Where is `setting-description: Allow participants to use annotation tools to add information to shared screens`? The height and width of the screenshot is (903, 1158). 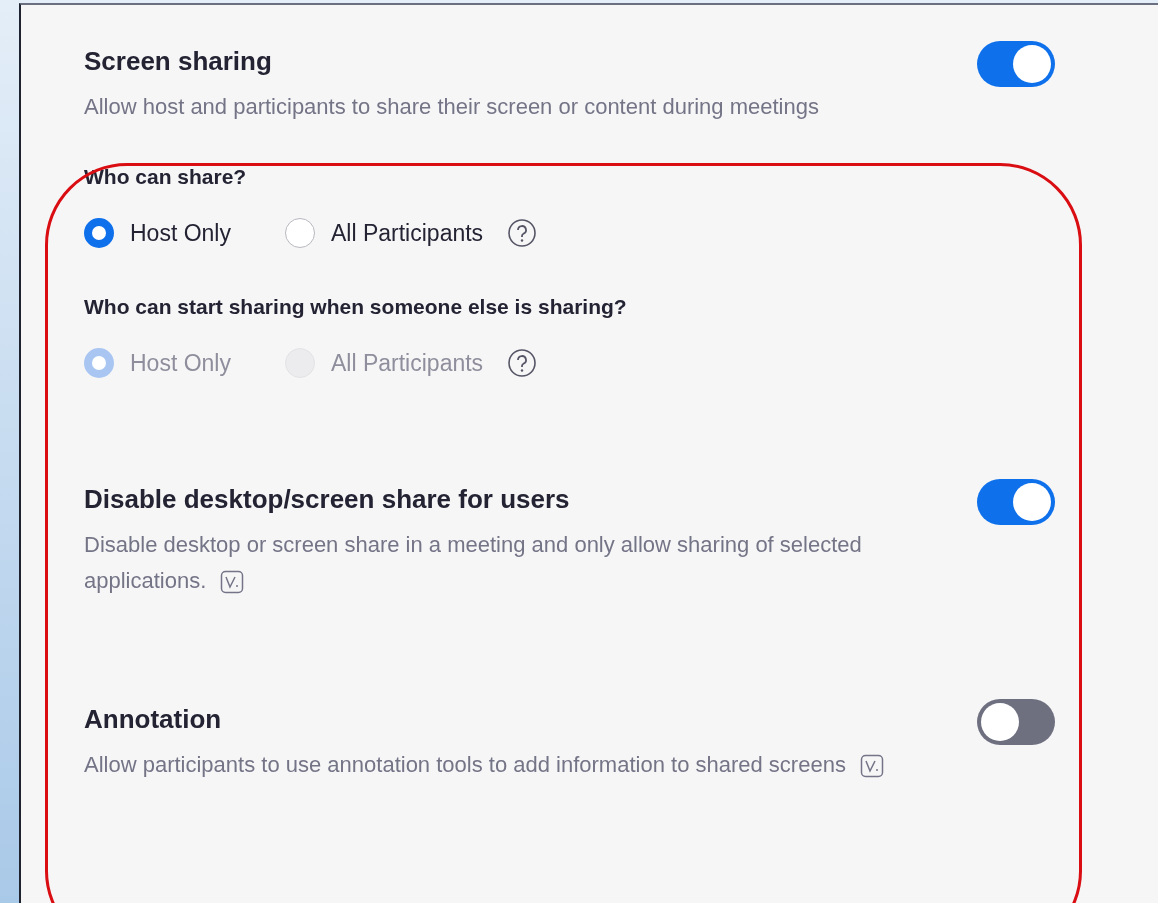 setting-description: Allow participants to use annotation tools to add information to shared screens is located at coordinates (484, 765).